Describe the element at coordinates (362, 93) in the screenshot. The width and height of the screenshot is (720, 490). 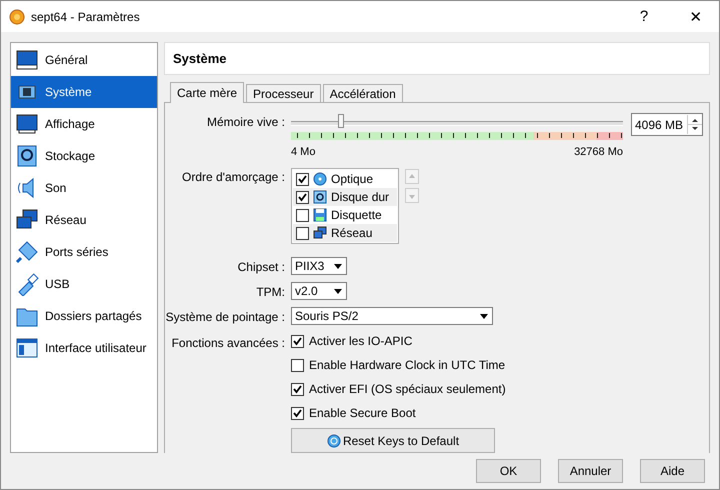
I see `tab: Accélération` at that location.